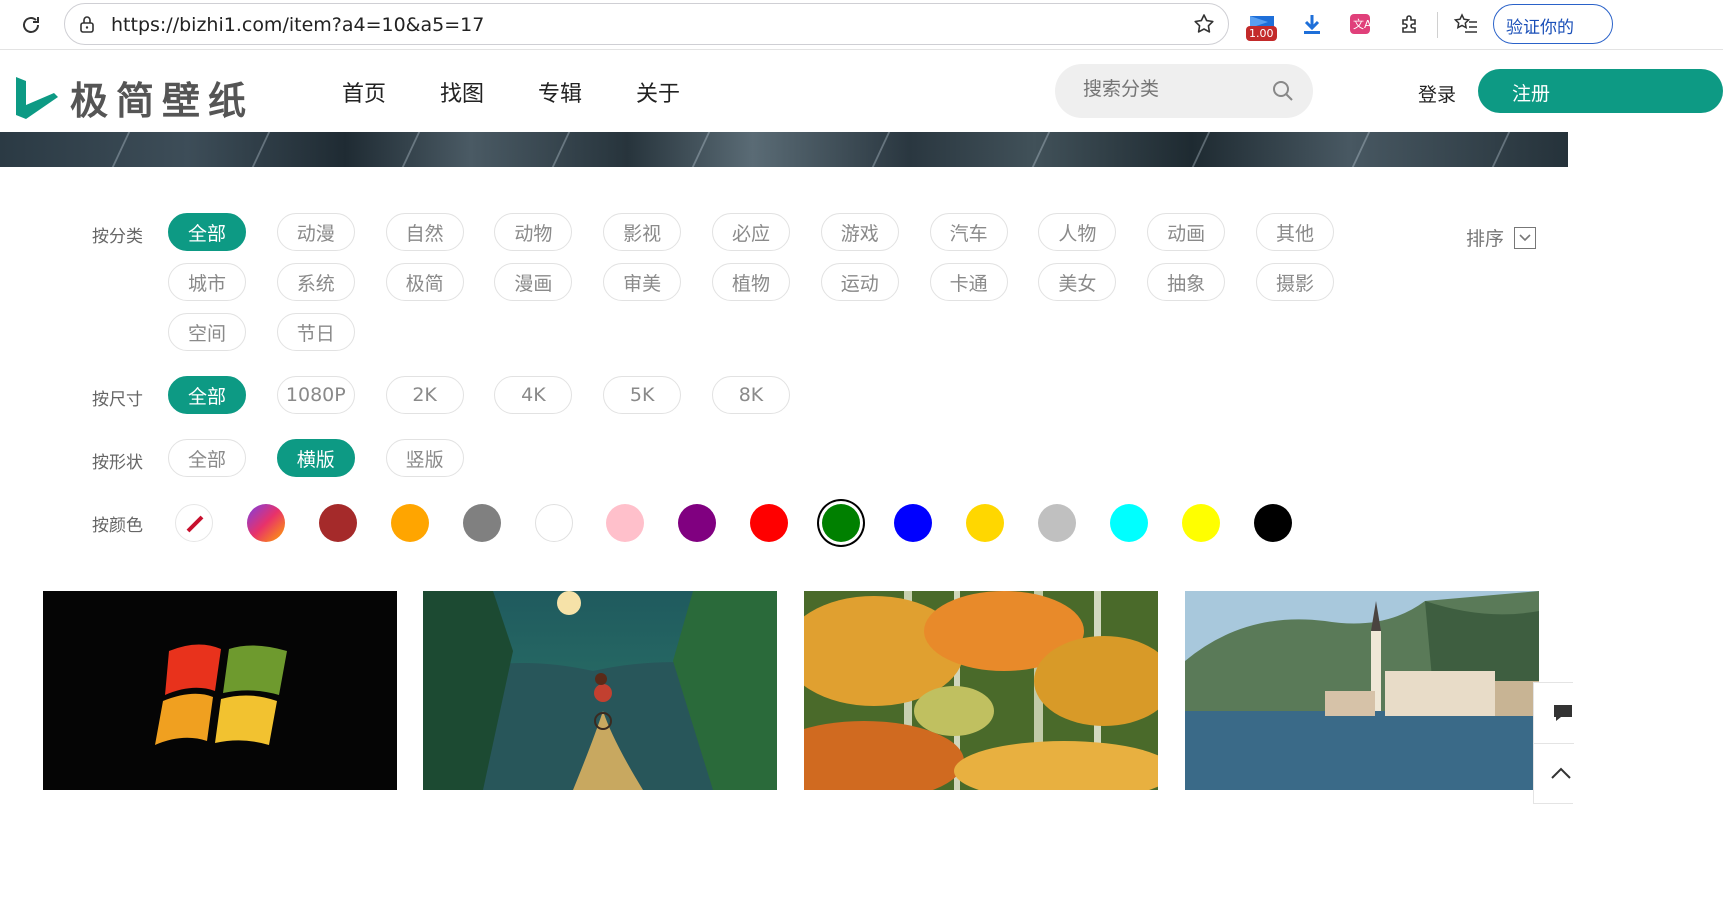 The image size is (1723, 898). I want to click on chat-icon, so click(1563, 715).